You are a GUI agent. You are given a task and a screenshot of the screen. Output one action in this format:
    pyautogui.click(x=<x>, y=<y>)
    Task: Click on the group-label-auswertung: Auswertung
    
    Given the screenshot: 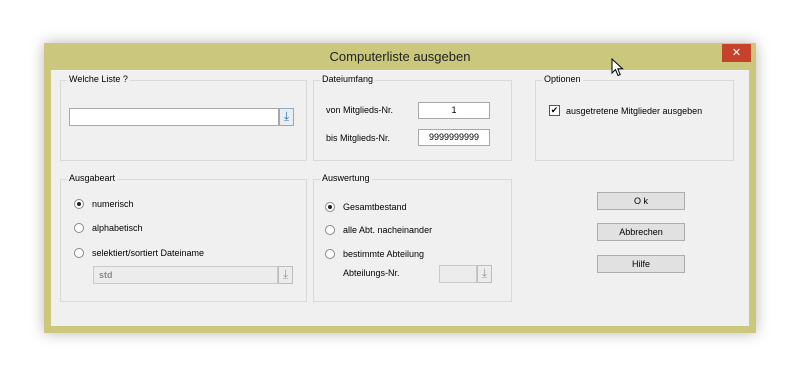 What is the action you would take?
    pyautogui.click(x=346, y=178)
    